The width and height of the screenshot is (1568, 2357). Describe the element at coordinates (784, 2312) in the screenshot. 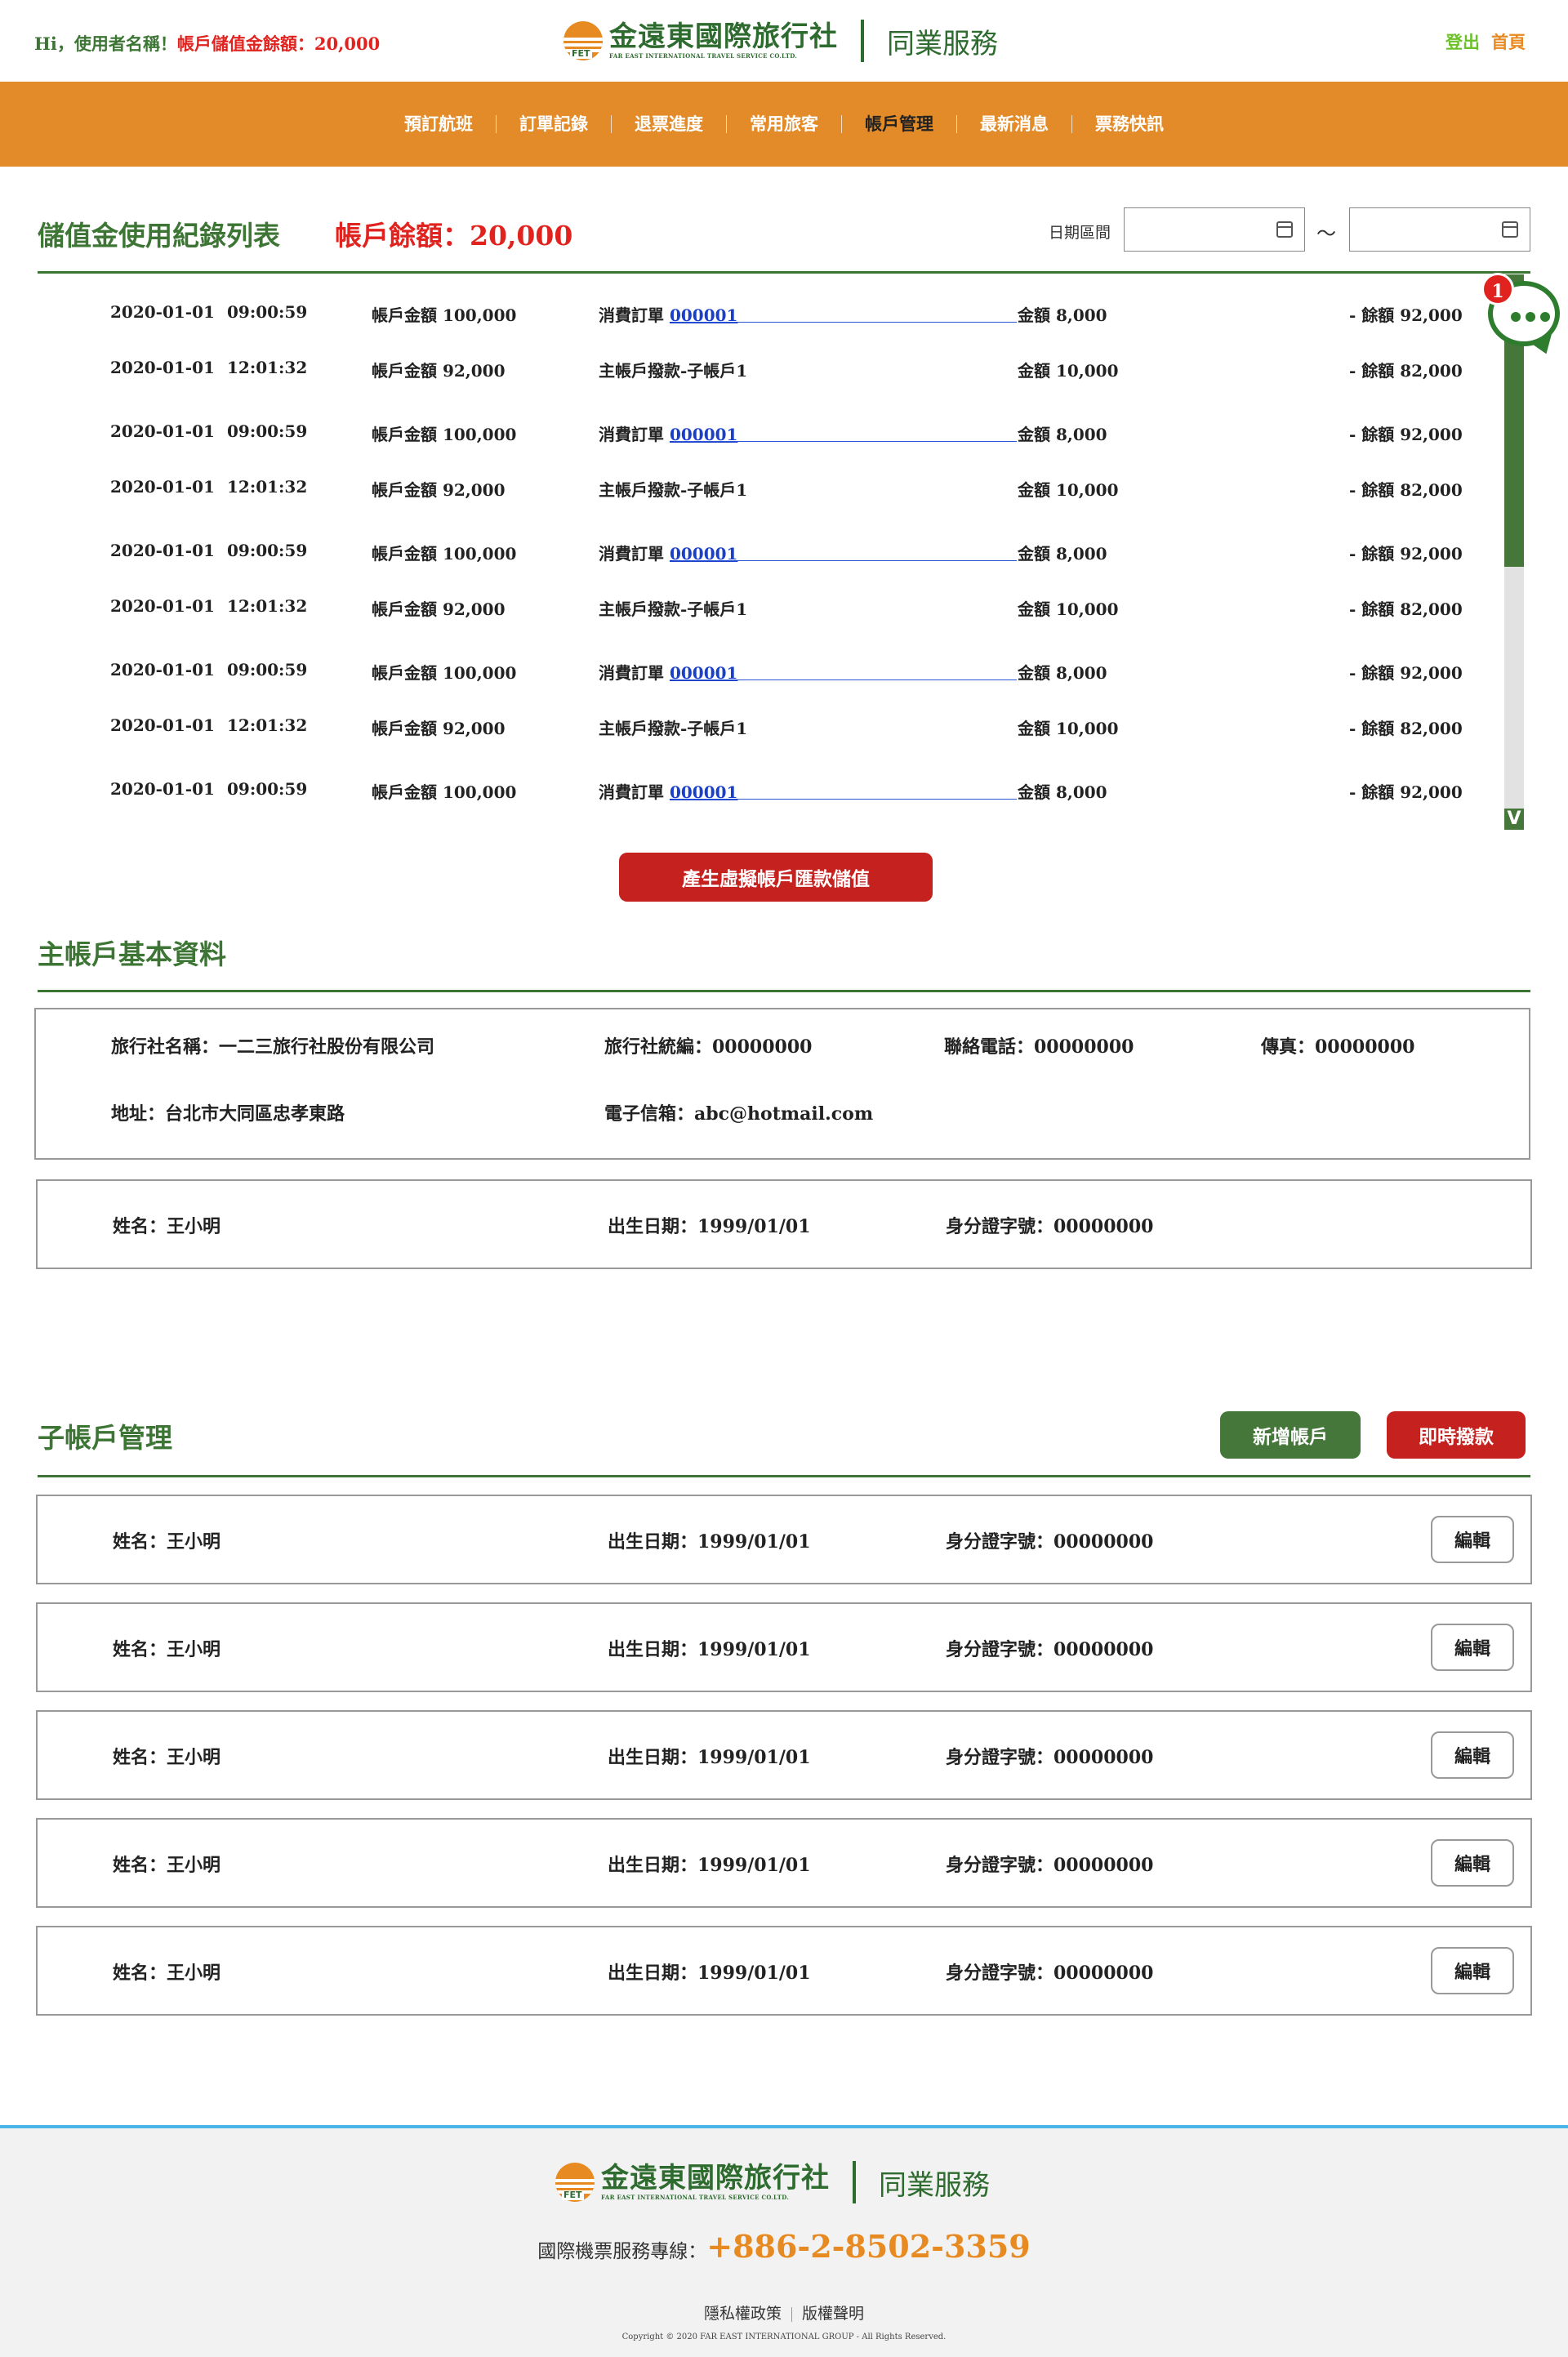

I see `footer-links: 隱私權政策 版權聲明` at that location.